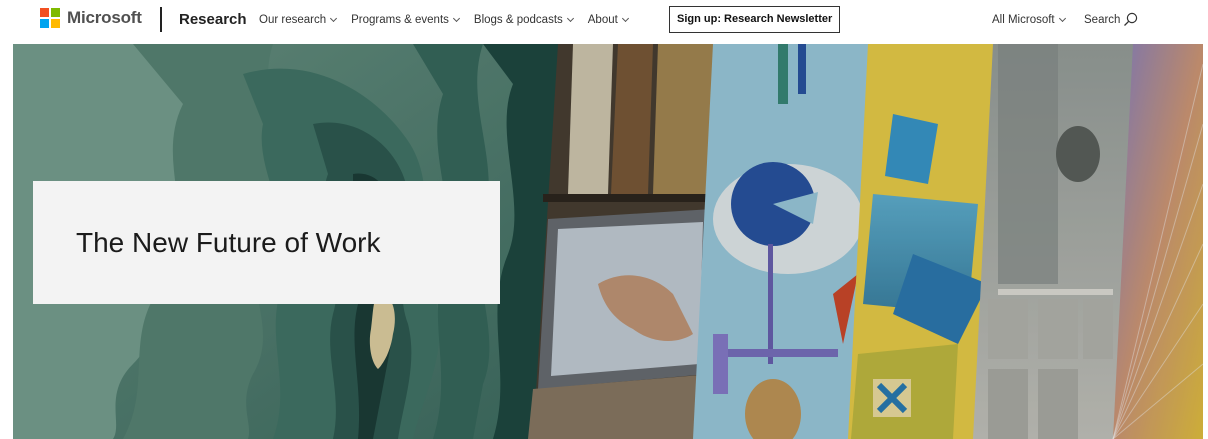 This screenshot has width=1208, height=439. What do you see at coordinates (518, 20) in the screenshot?
I see `nav-item-label: Blogs & podcasts` at bounding box center [518, 20].